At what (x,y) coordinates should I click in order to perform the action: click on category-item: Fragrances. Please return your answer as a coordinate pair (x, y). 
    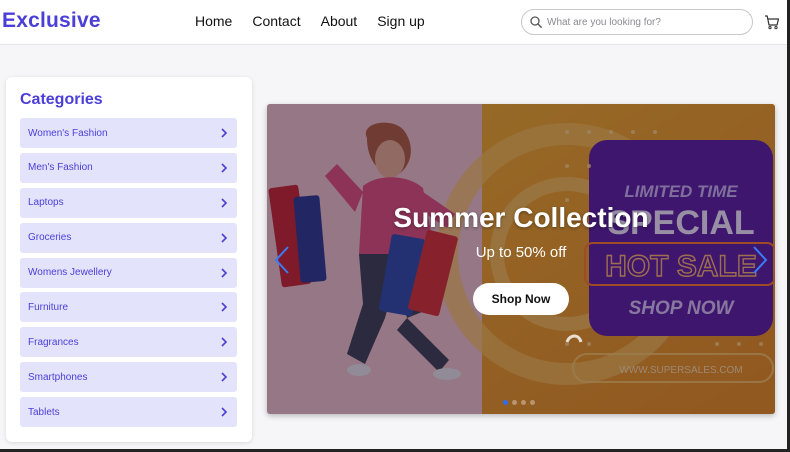
    Looking at the image, I should click on (128, 342).